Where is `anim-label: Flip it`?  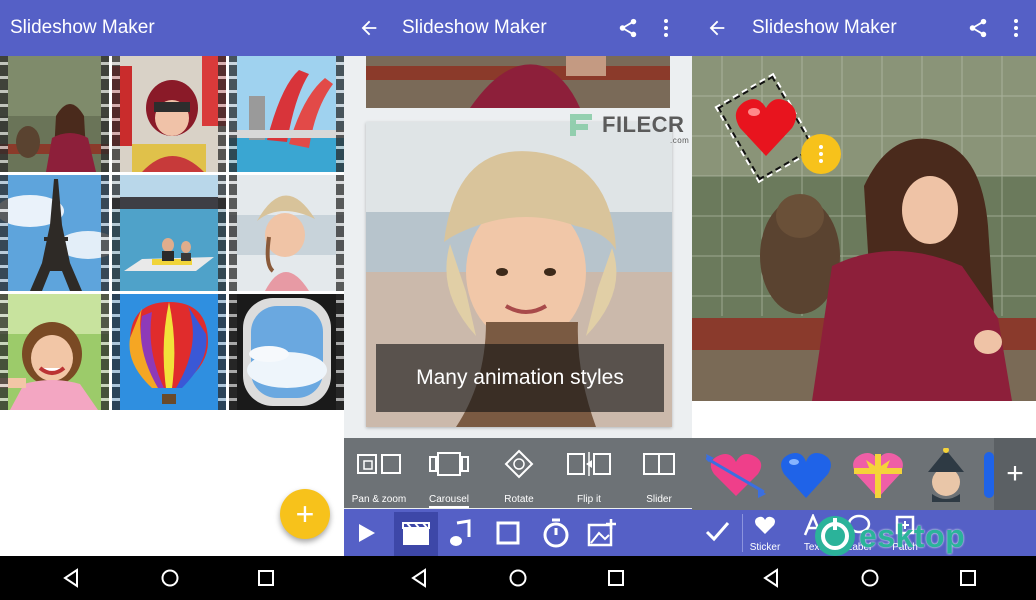 anim-label: Flip it is located at coordinates (589, 499).